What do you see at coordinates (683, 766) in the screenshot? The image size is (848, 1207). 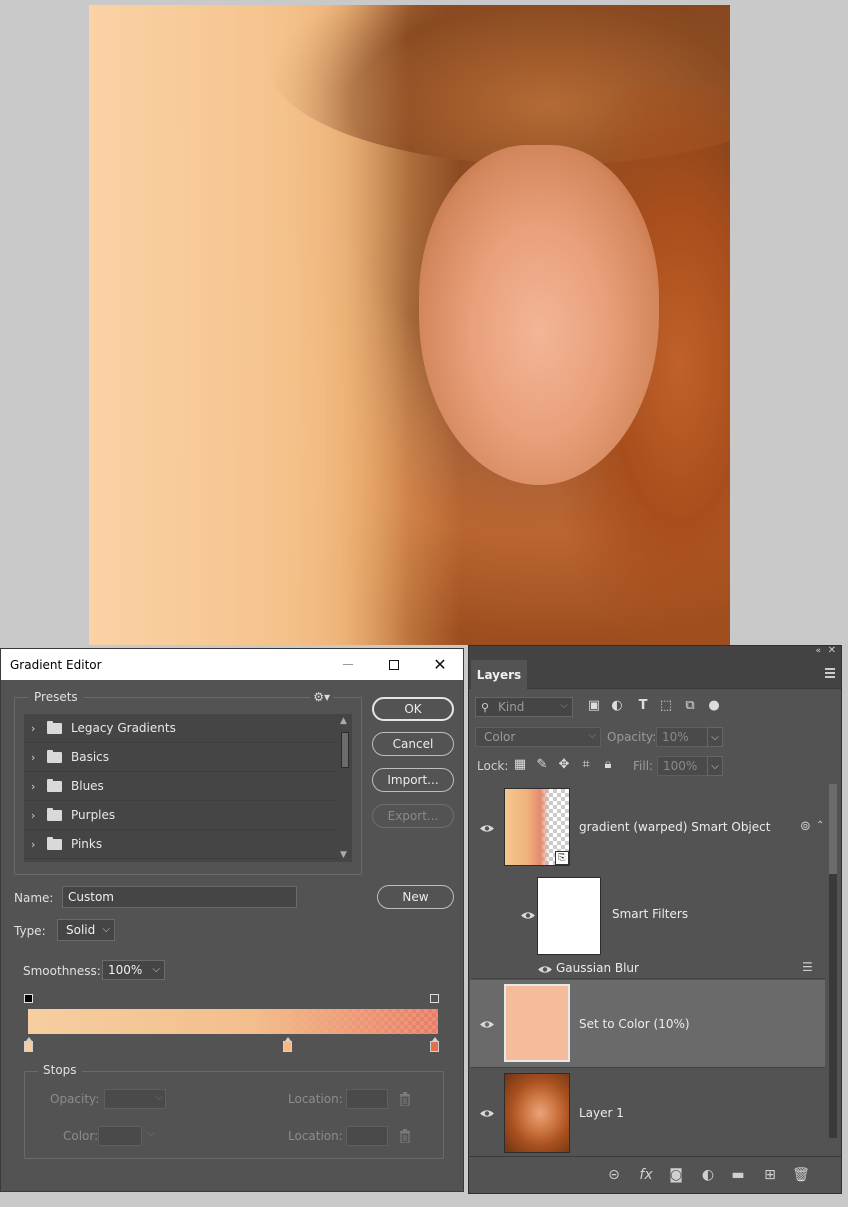 I see `fill-input: 100%` at bounding box center [683, 766].